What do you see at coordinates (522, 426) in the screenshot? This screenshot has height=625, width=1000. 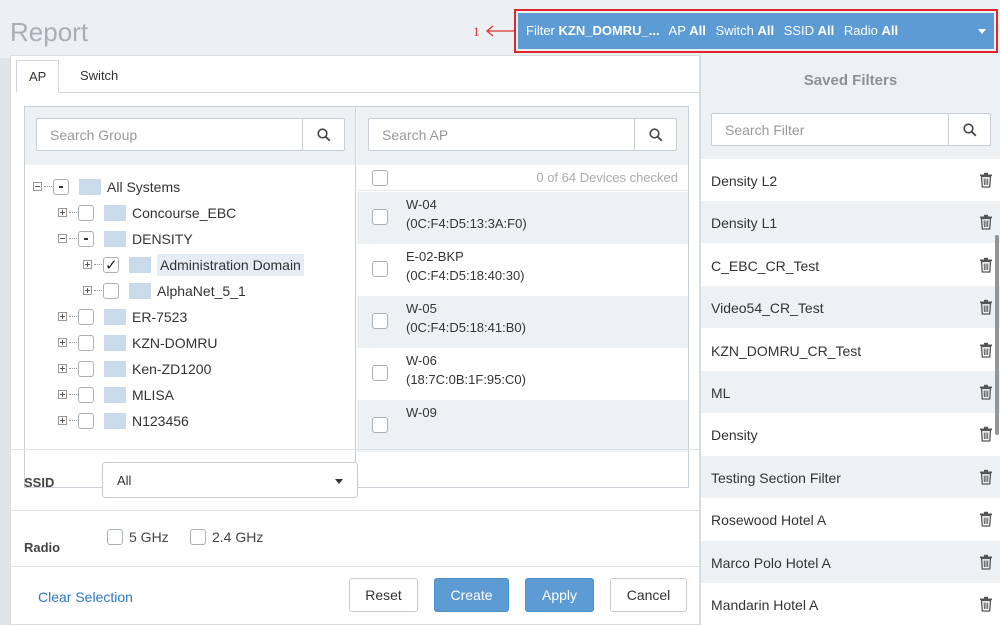 I see `ap-list-item: W-09` at bounding box center [522, 426].